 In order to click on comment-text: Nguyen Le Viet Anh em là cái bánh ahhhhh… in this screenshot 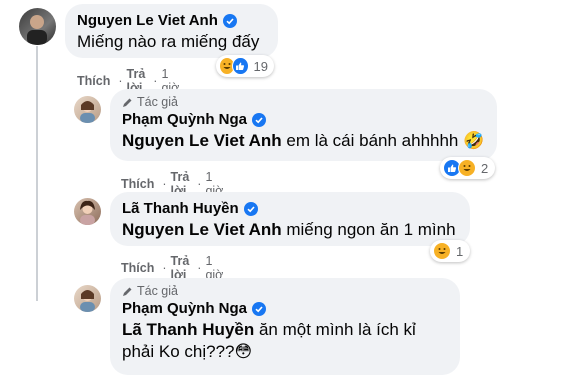, I will do `click(303, 141)`.